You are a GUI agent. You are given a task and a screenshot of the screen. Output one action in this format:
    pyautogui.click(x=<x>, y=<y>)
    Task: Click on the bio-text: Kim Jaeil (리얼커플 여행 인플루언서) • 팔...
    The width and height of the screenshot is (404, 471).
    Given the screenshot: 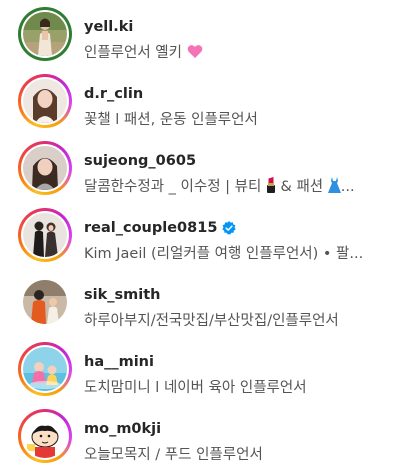 What is the action you would take?
    pyautogui.click(x=224, y=254)
    